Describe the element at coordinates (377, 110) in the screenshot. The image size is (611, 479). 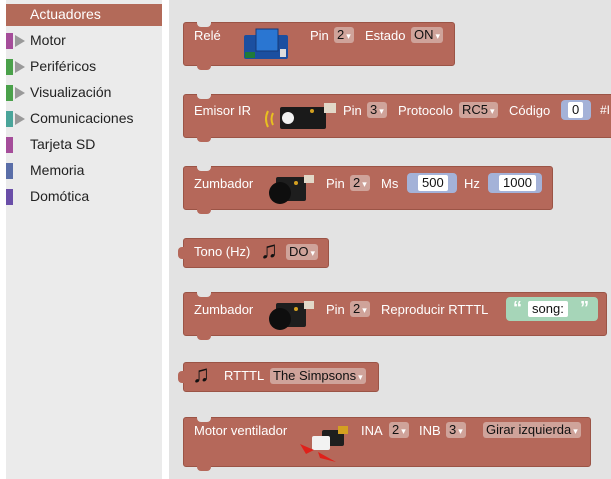
I see `pin-dropdown: 3 ▾` at that location.